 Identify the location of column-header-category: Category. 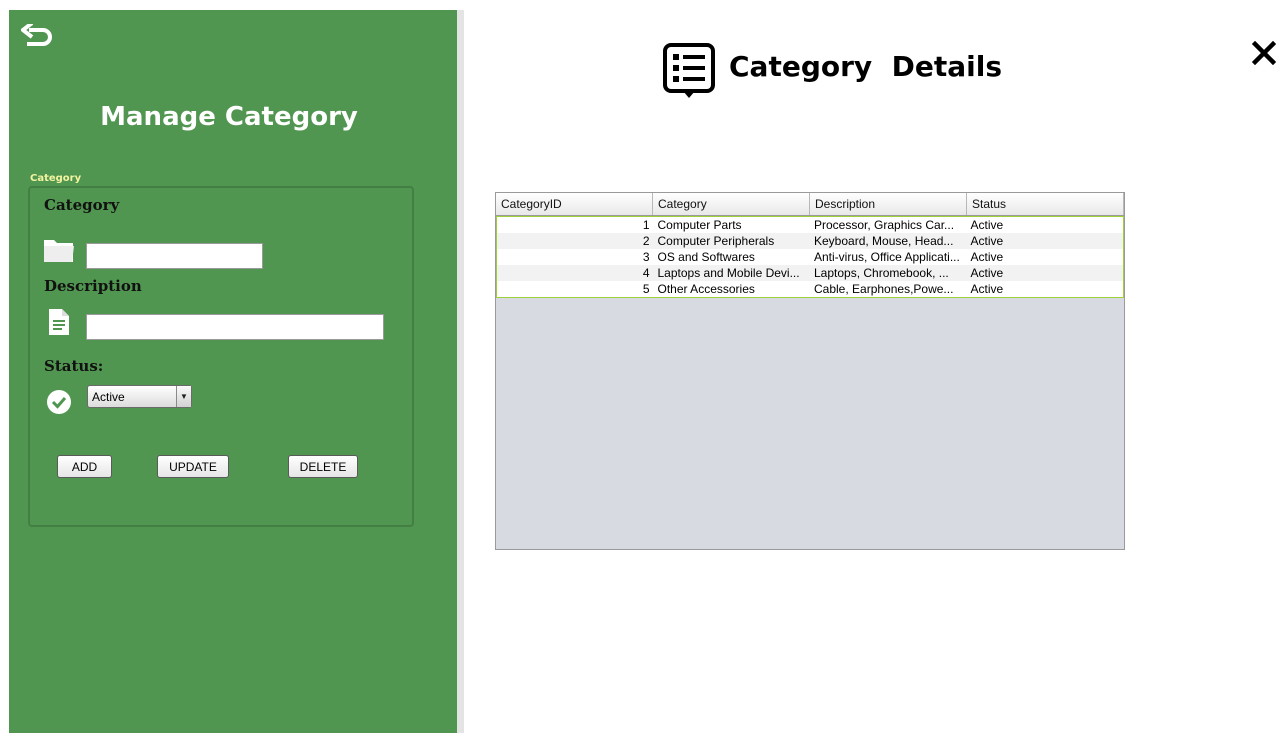
(731, 204).